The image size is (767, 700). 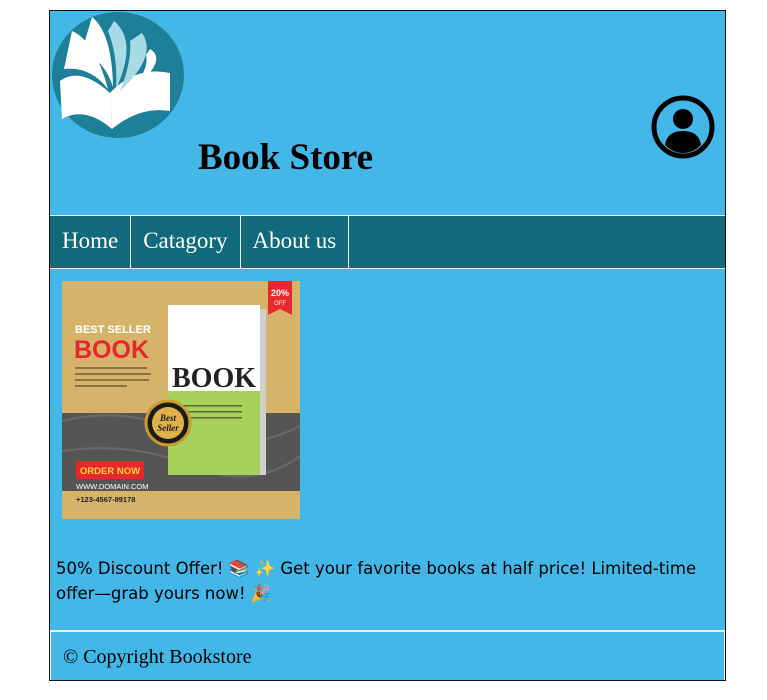 I want to click on main-nav: Home Catagory About us, so click(x=387, y=242).